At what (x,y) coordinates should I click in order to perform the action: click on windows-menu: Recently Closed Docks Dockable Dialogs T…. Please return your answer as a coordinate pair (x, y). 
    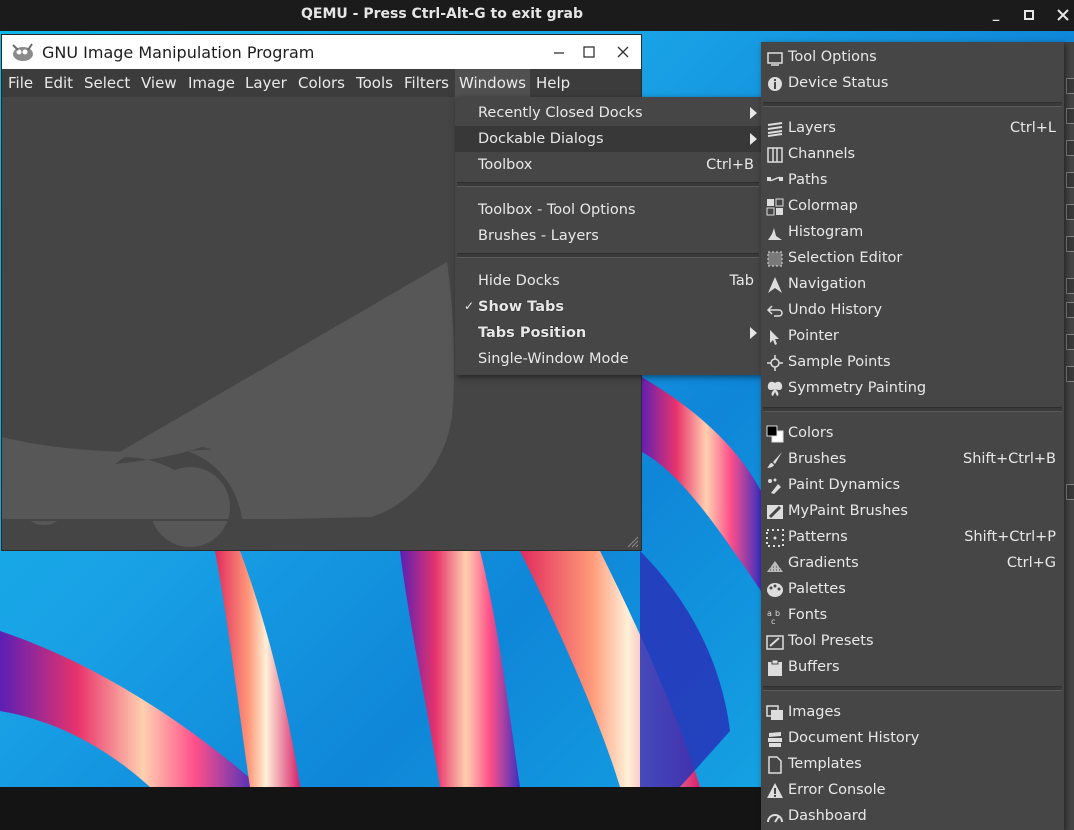
    Looking at the image, I should click on (608, 236).